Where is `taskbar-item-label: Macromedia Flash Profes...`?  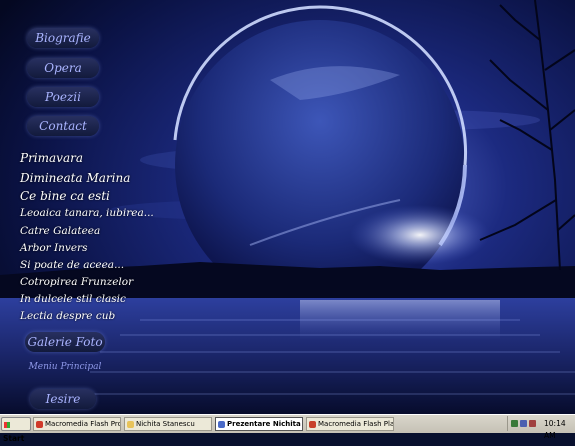 taskbar-item-label: Macromedia Flash Profes... is located at coordinates (82, 424).